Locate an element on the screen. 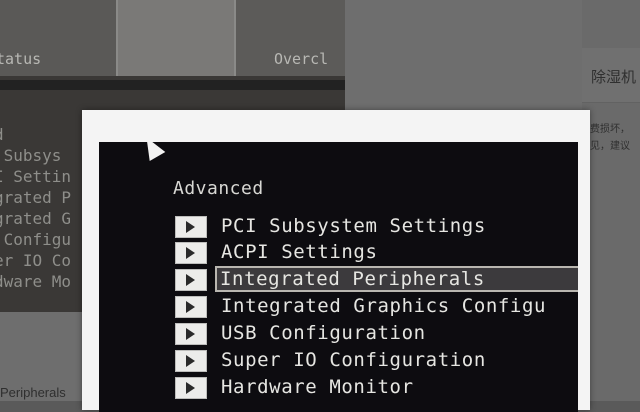  bios-menu-label: PCI Subsystem Settings is located at coordinates (353, 226).